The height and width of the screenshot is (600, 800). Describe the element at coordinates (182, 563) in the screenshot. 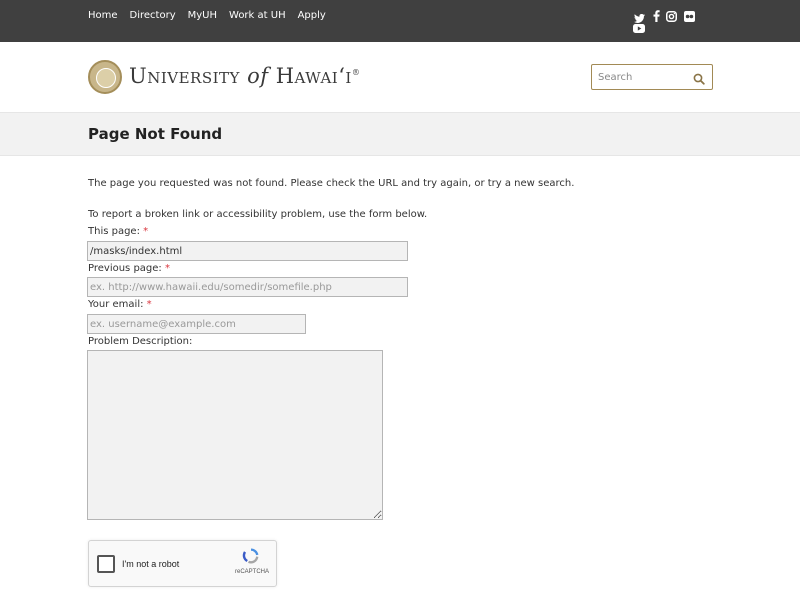

I see `recaptcha-widget: I'm not a robot reCAPTCHA` at that location.